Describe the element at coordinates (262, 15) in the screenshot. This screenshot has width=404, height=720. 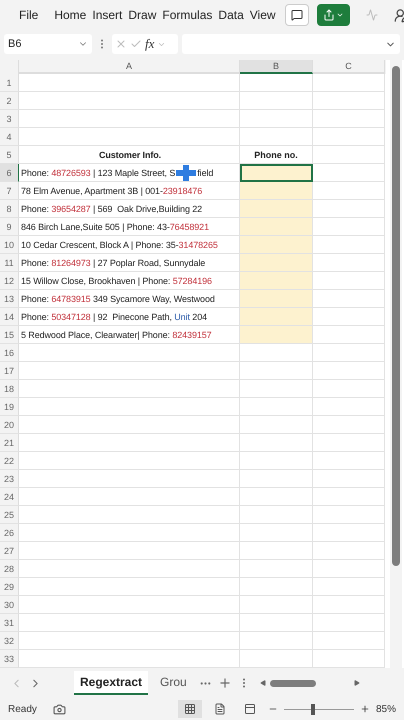
I see `menu-item: View` at that location.